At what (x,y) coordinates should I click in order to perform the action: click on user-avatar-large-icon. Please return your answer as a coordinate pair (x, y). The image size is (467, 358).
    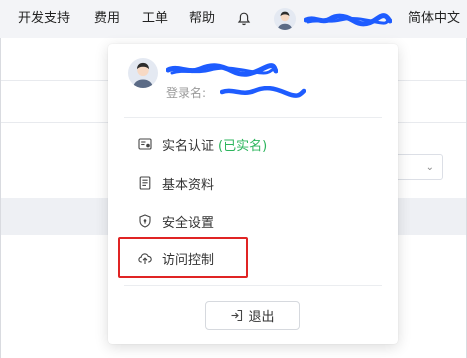
    Looking at the image, I should click on (143, 73).